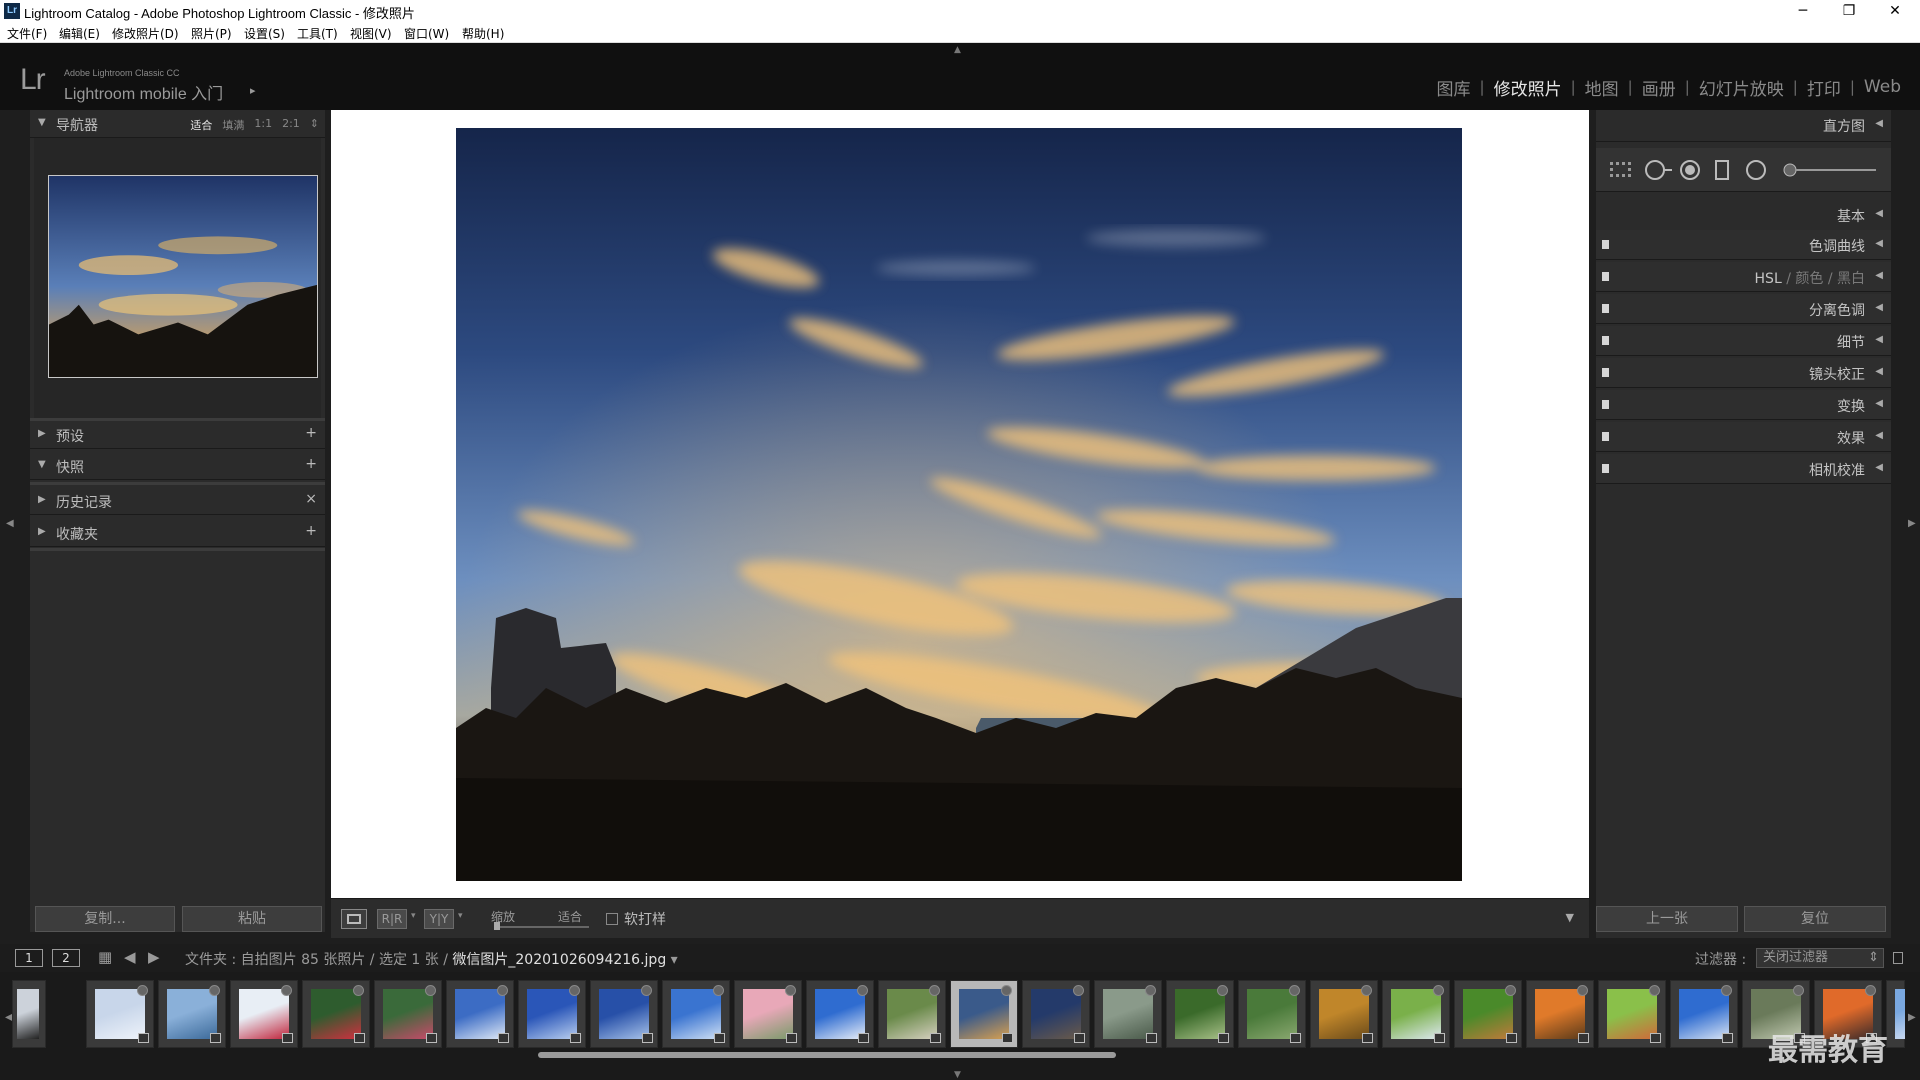  Describe the element at coordinates (1815, 919) in the screenshot. I see `reset-button: 复位` at that location.